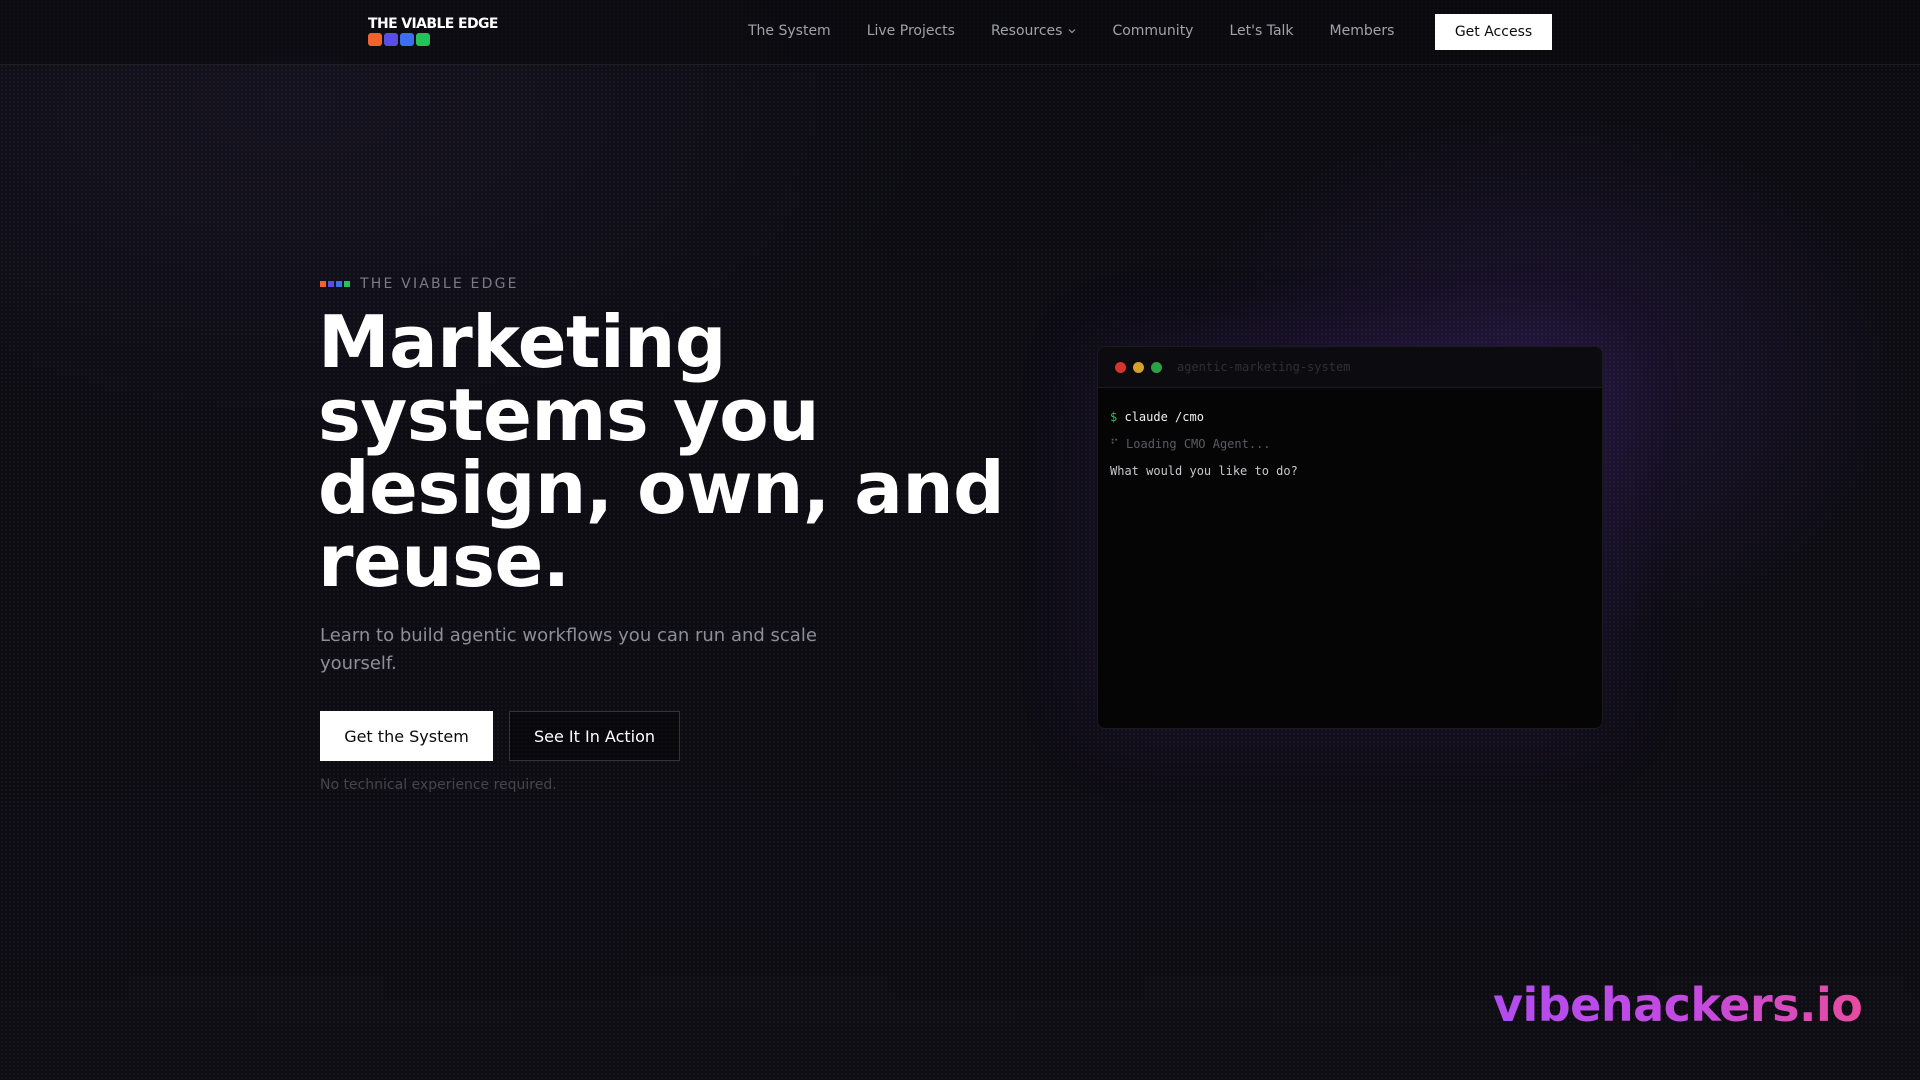 Image resolution: width=1920 pixels, height=1080 pixels. Describe the element at coordinates (433, 39) in the screenshot. I see `logo-color-blocks` at that location.